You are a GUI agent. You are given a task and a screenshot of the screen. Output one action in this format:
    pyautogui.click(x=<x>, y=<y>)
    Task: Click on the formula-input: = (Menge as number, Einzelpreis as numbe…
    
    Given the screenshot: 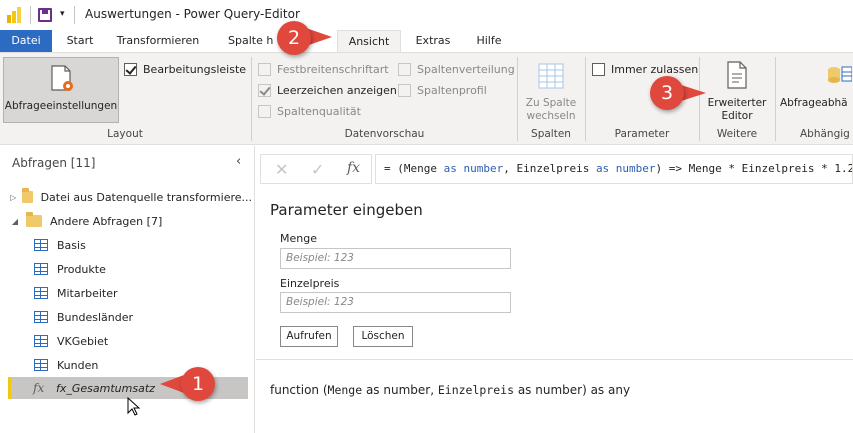 What is the action you would take?
    pyautogui.click(x=614, y=169)
    